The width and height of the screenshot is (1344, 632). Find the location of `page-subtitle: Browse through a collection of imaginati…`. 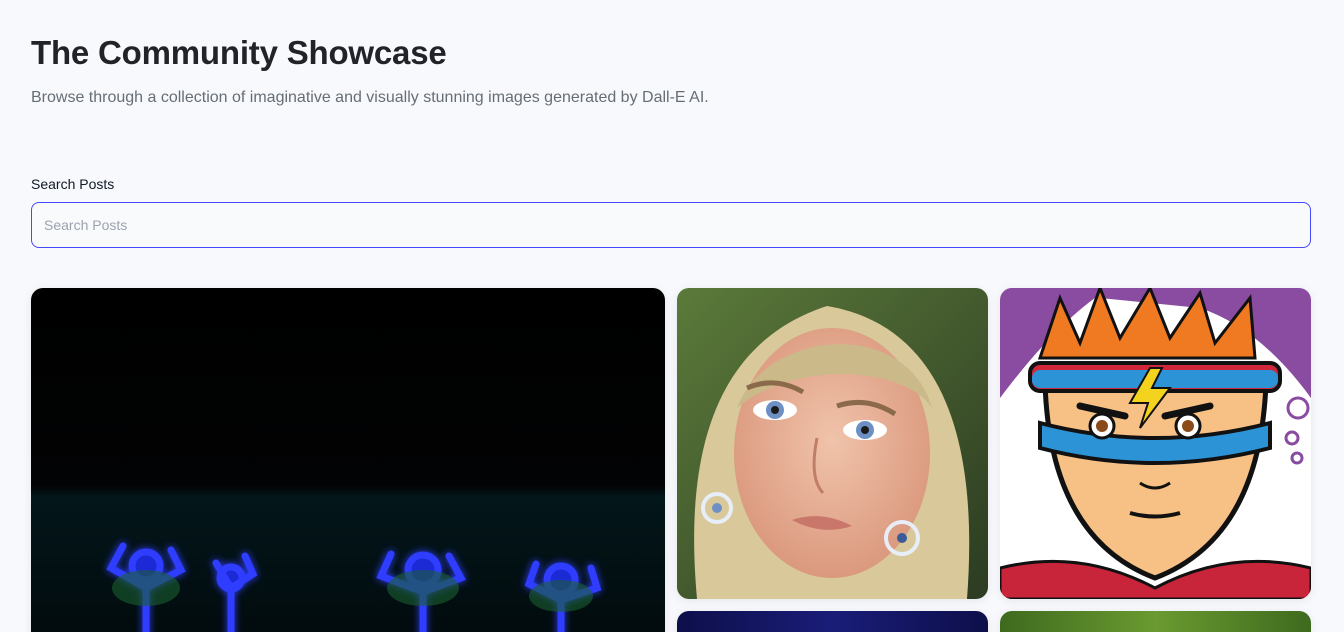

page-subtitle: Browse through a collection of imaginati… is located at coordinates (370, 97).